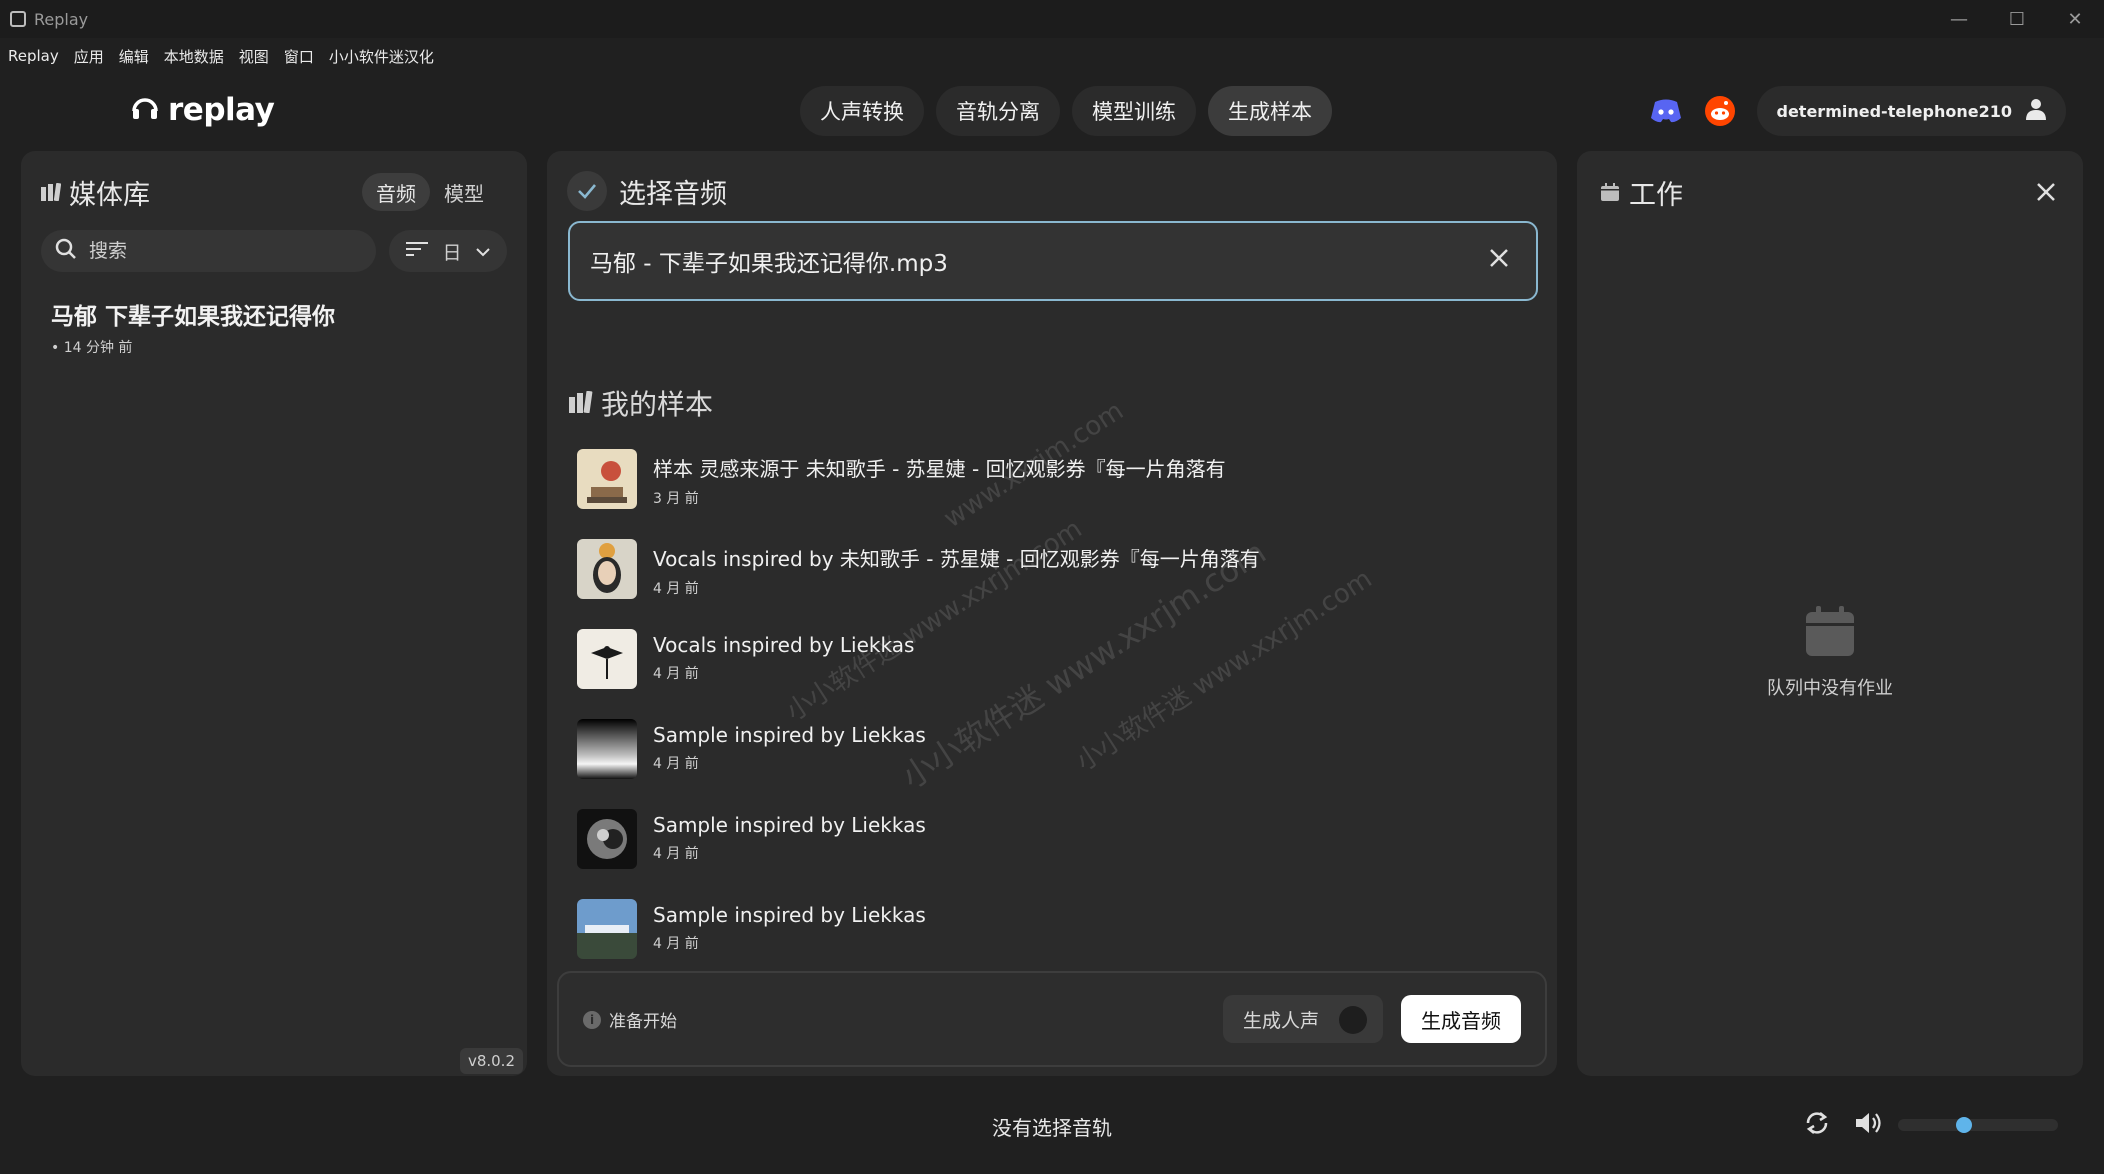 Image resolution: width=2104 pixels, height=1174 pixels. Describe the element at coordinates (2036, 111) in the screenshot. I see `user-icon` at that location.